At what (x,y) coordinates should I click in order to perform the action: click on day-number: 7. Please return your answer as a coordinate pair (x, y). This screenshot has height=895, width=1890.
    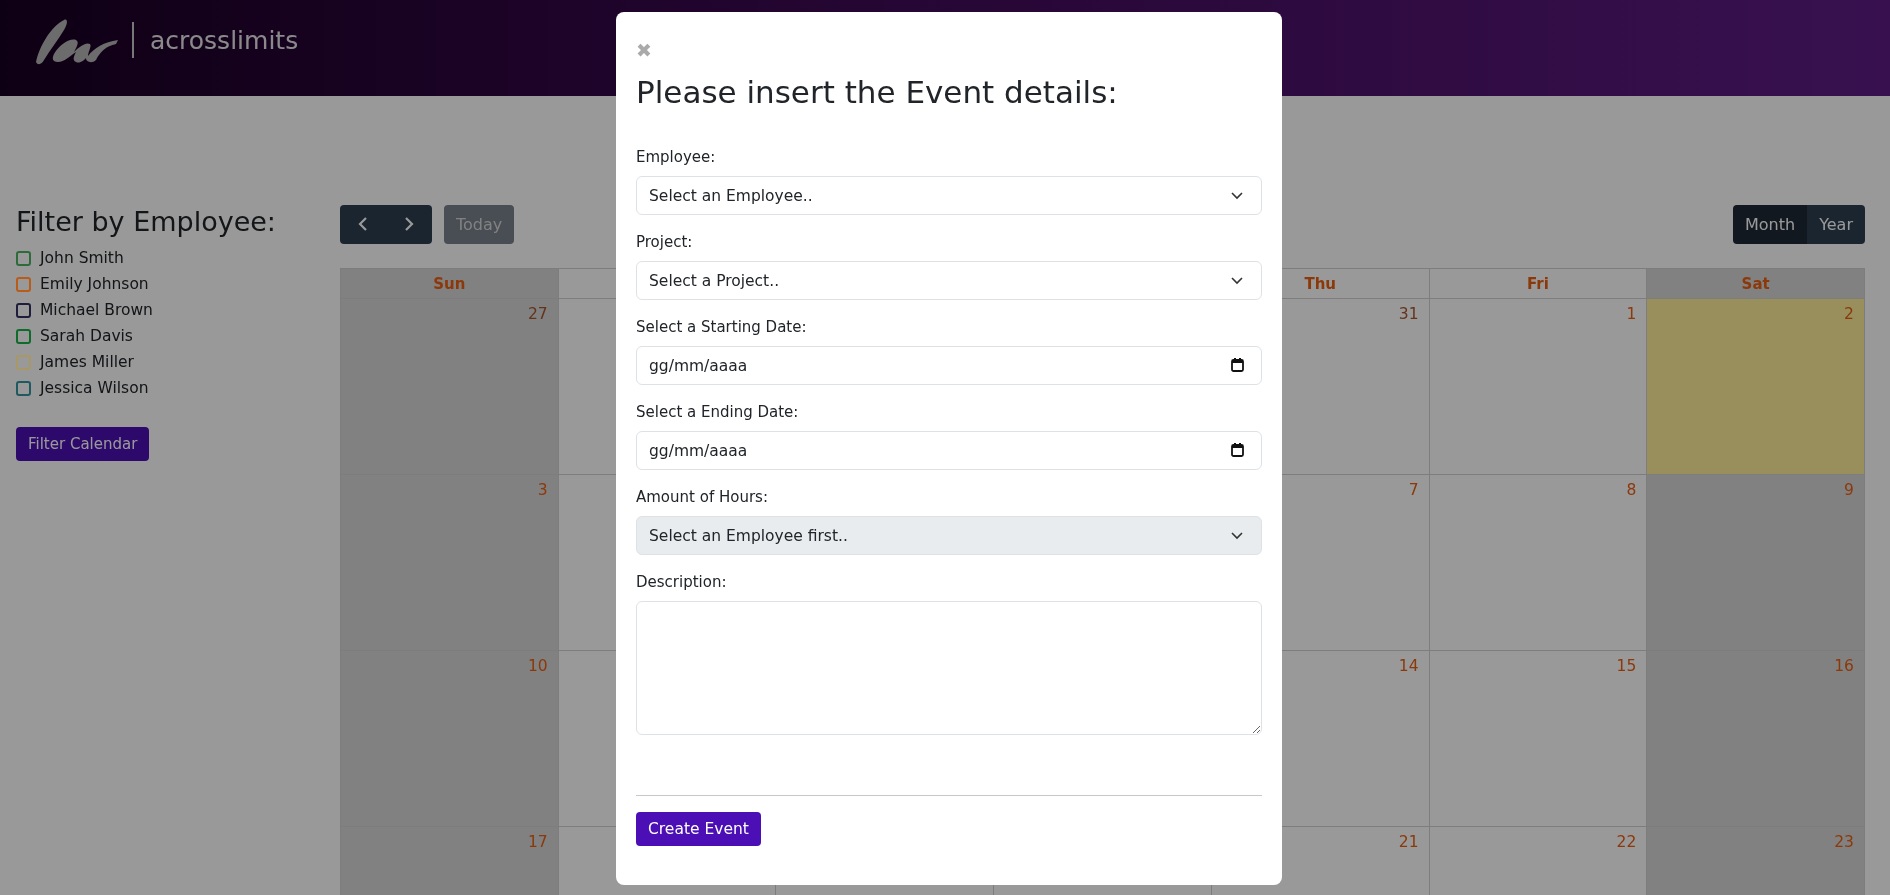
    Looking at the image, I should click on (1413, 490).